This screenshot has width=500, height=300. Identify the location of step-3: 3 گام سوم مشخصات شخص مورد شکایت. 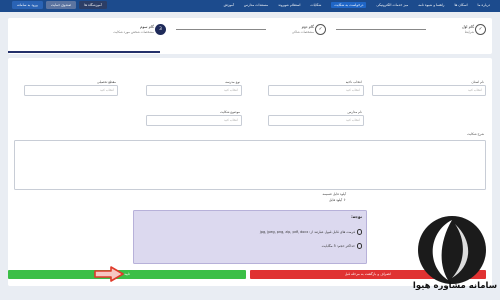
(91, 35).